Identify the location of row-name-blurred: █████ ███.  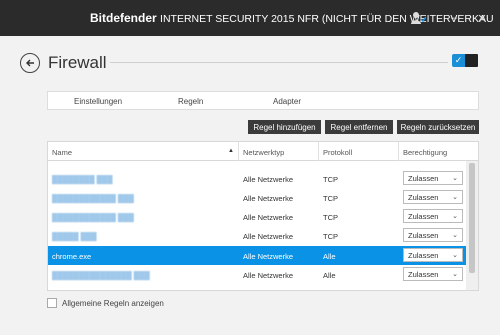
(74, 236).